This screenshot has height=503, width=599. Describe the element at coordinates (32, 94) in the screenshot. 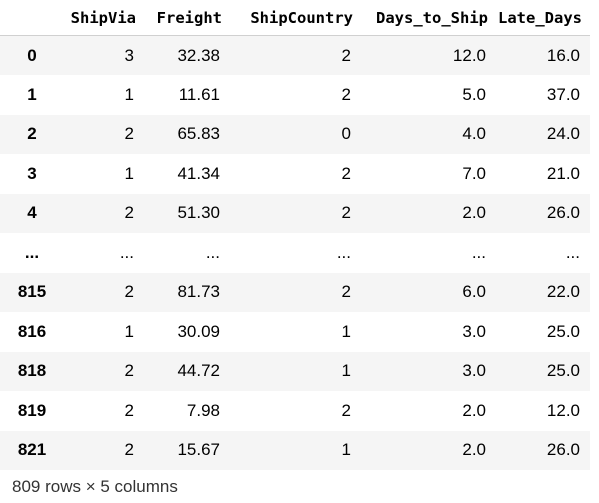

I see `row-index: 1` at that location.